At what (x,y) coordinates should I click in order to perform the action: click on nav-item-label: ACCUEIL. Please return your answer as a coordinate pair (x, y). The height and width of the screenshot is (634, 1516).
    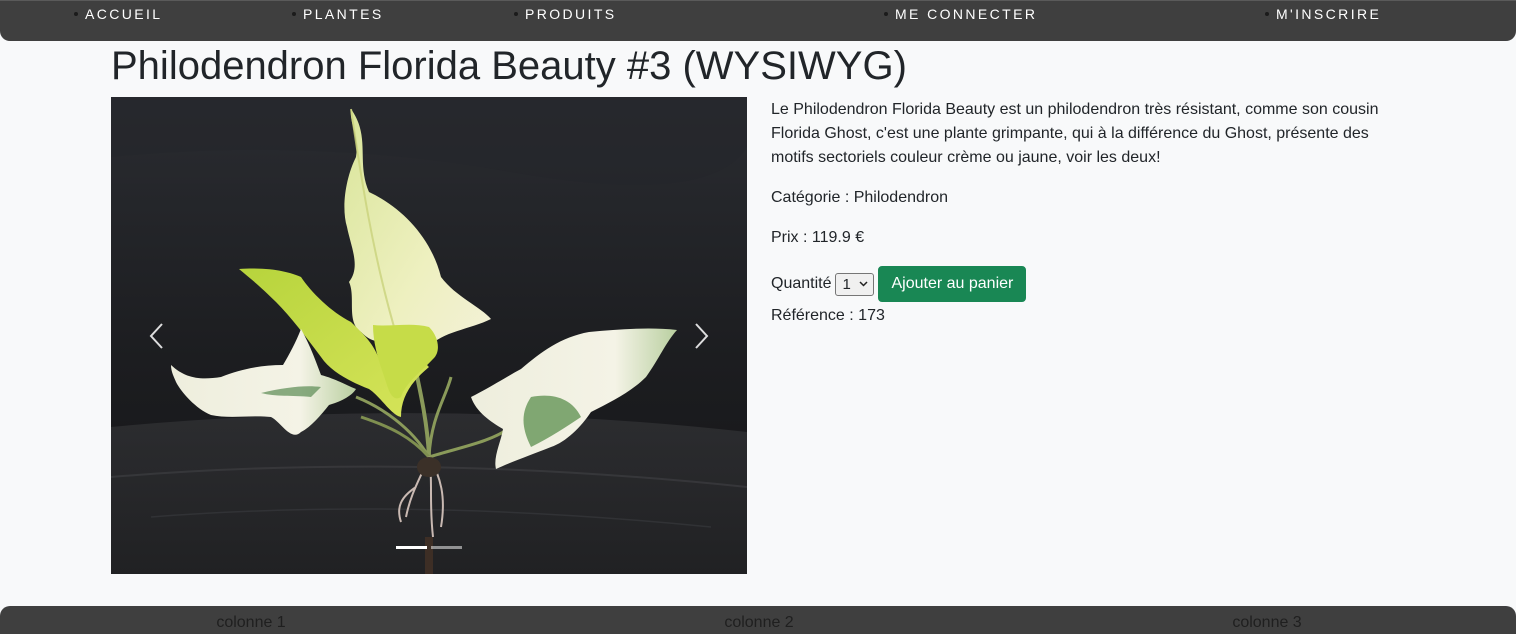
    Looking at the image, I should click on (124, 14).